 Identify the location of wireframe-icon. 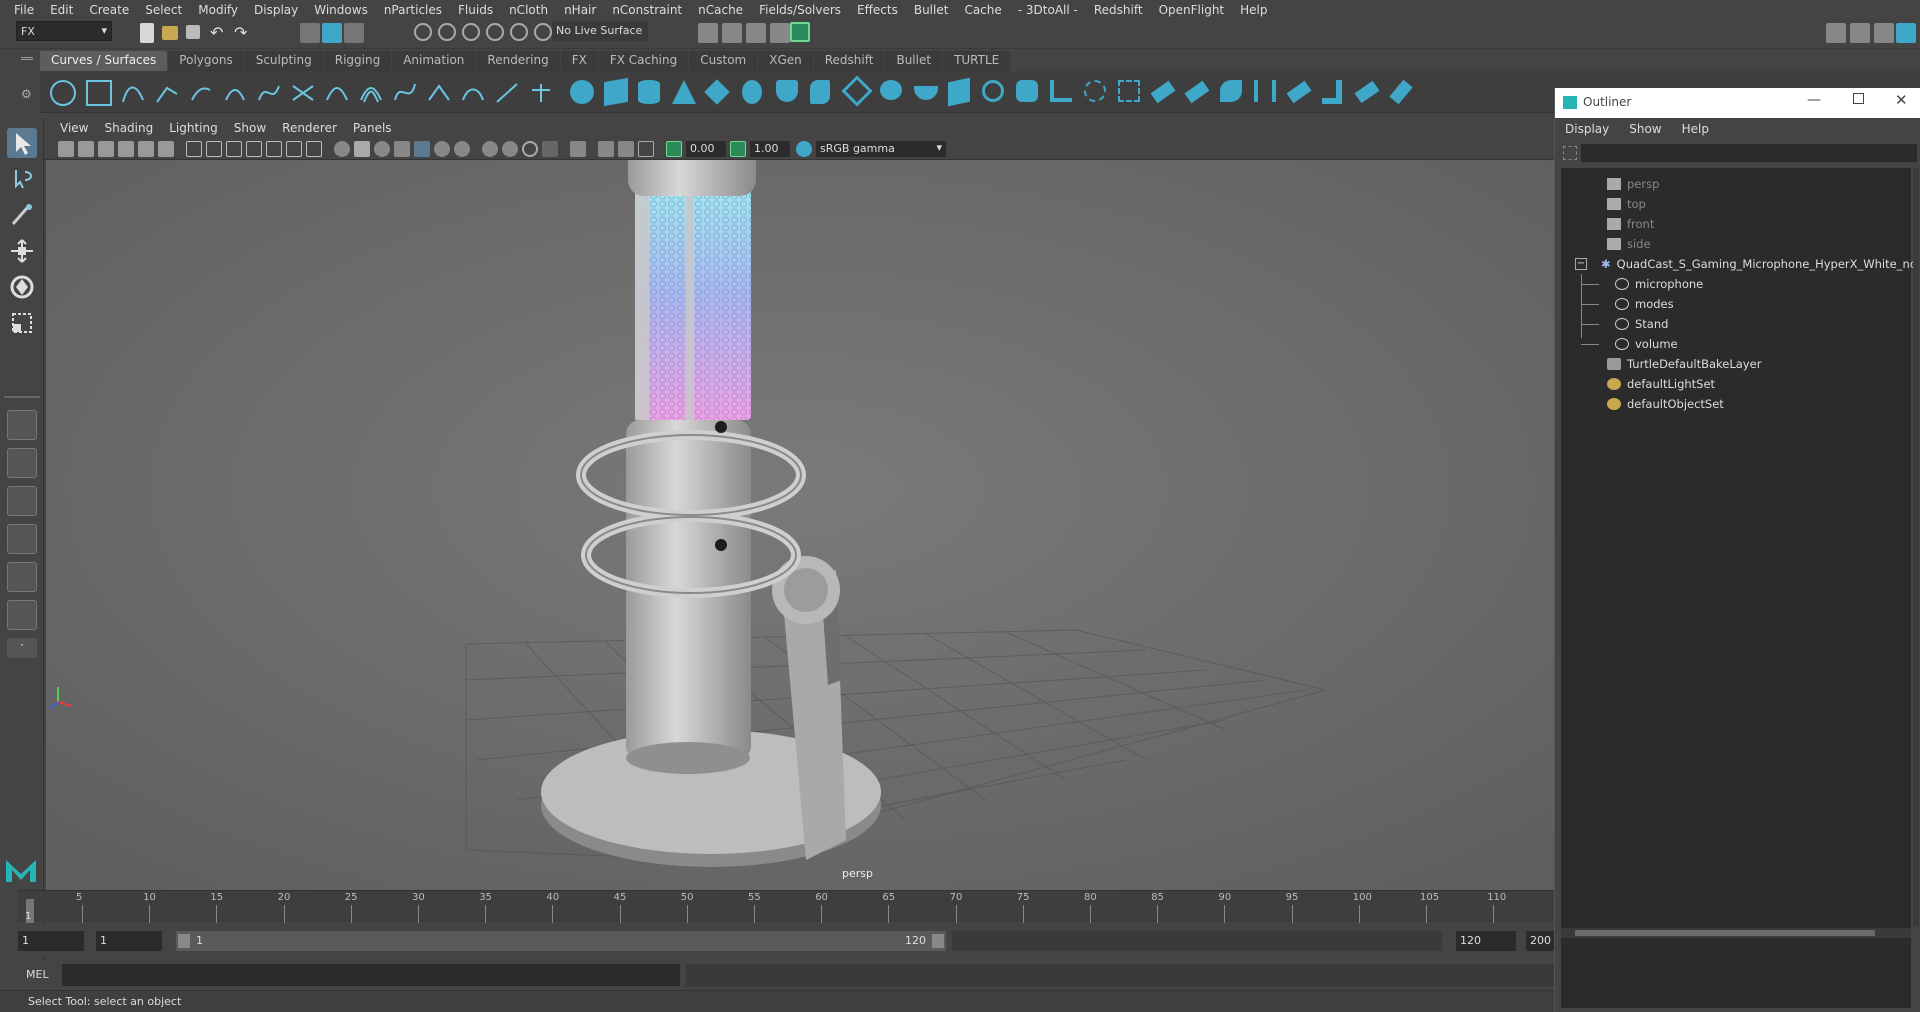
(342, 149).